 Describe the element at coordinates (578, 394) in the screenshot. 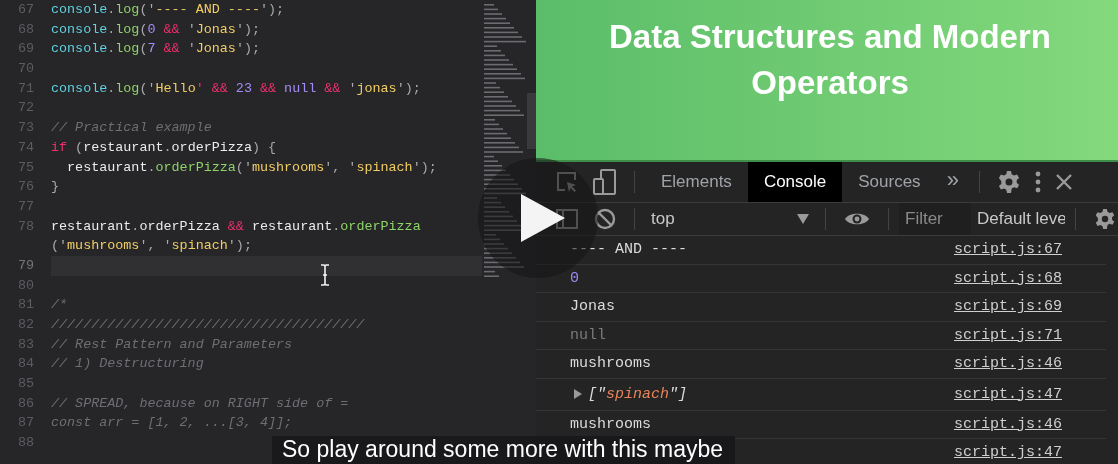

I see `expand-arrow-icon` at that location.